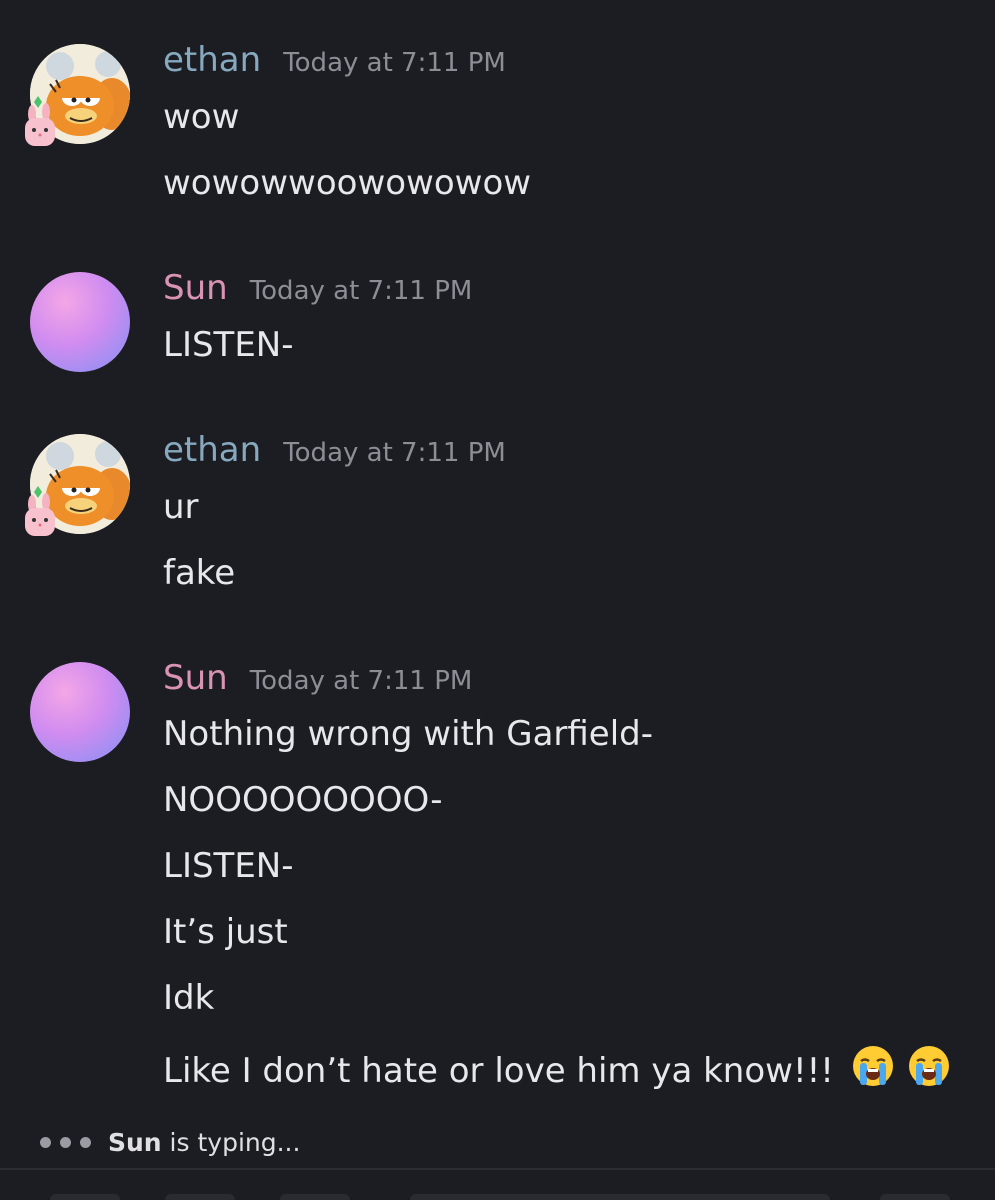 This screenshot has width=995, height=1200. Describe the element at coordinates (347, 183) in the screenshot. I see `message-text: wowowwoowowowow` at that location.